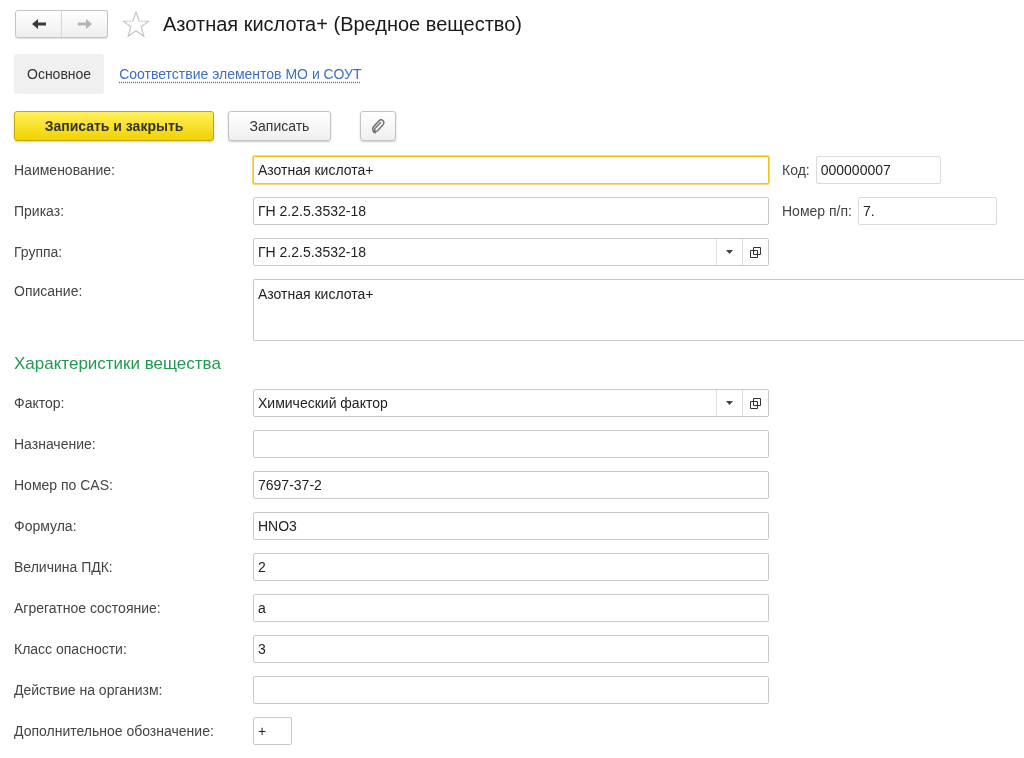 This screenshot has height=758, width=1024. I want to click on dropdown-field: Химический фактор, so click(511, 403).